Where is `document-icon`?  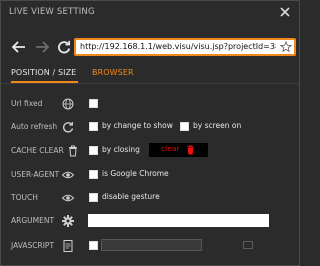 document-icon is located at coordinates (68, 246).